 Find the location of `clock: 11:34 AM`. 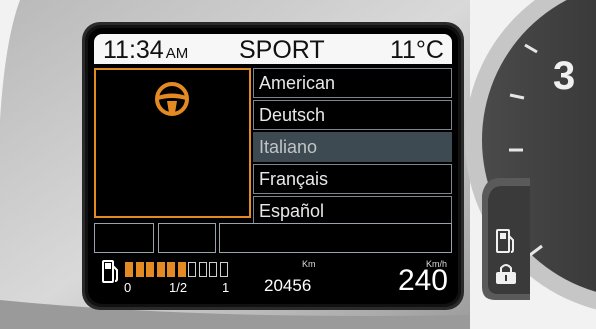

clock: 11:34 AM is located at coordinates (145, 52).